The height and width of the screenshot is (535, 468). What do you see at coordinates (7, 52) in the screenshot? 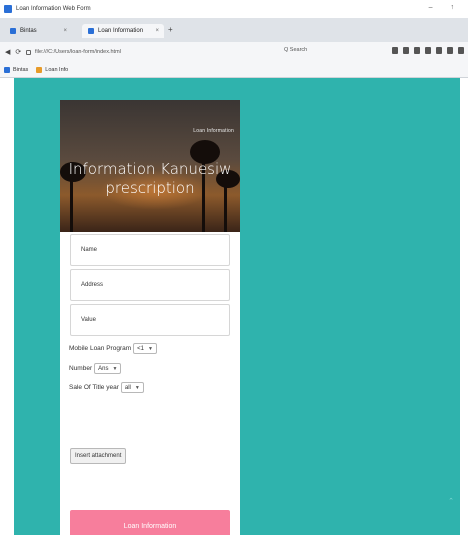
I see `back-icon: ◀` at bounding box center [7, 52].